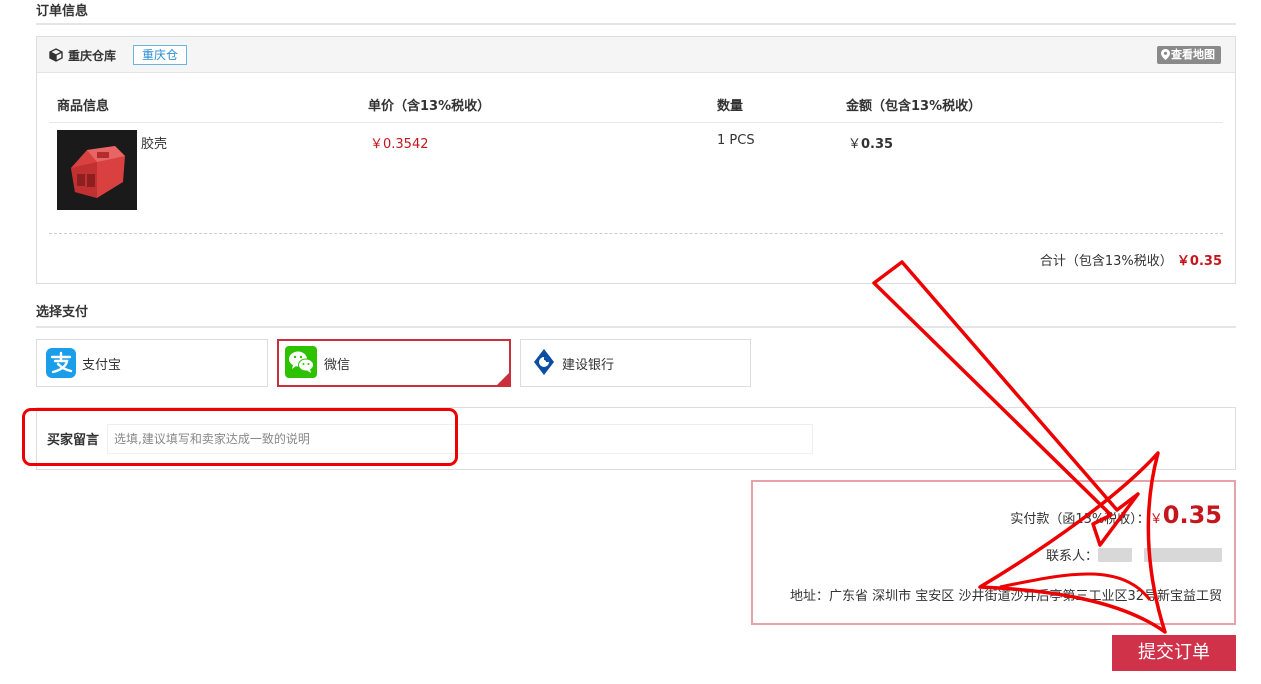 This screenshot has height=684, width=1261. Describe the element at coordinates (1199, 261) in the screenshot. I see `total-value: ￥0.35` at that location.